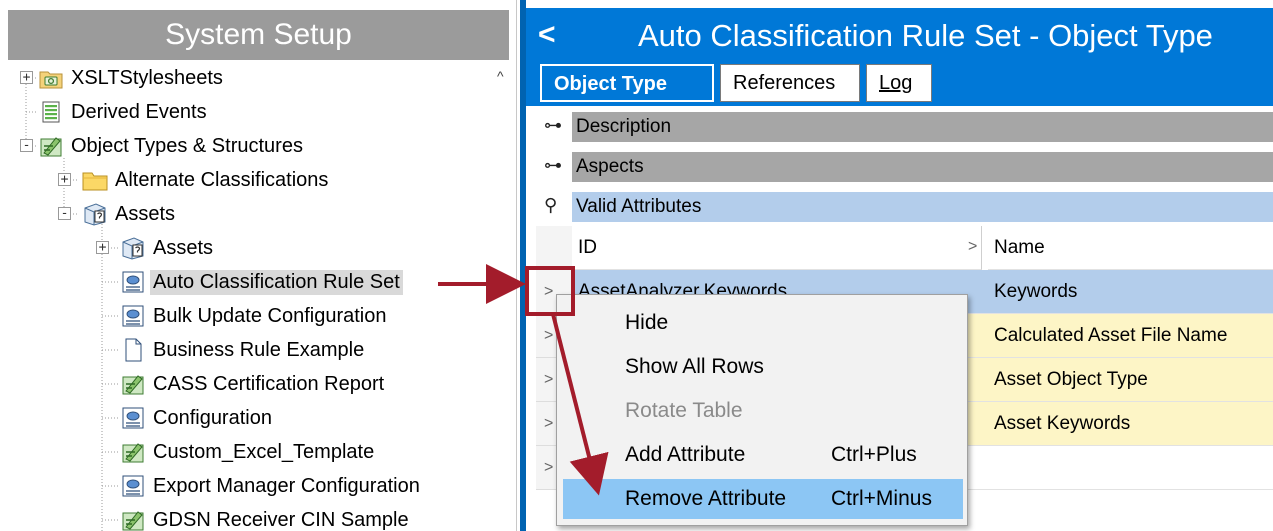  What do you see at coordinates (281, 519) in the screenshot?
I see `tree-item-label: GDSN Receiver CIN Sample` at bounding box center [281, 519].